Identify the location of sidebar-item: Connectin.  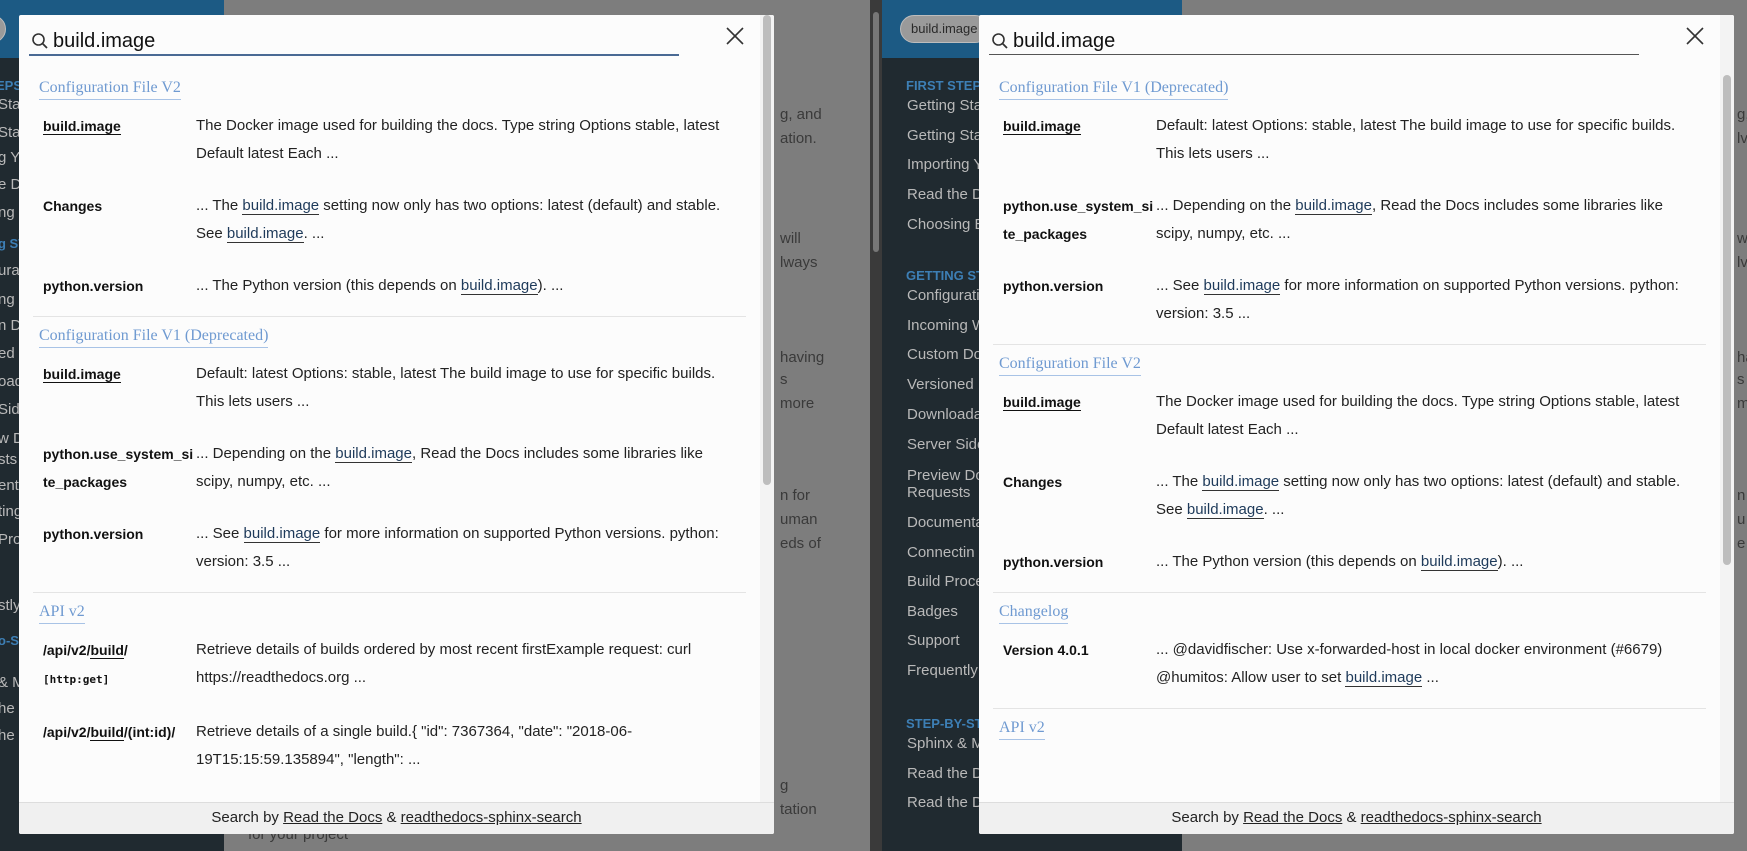
(941, 552).